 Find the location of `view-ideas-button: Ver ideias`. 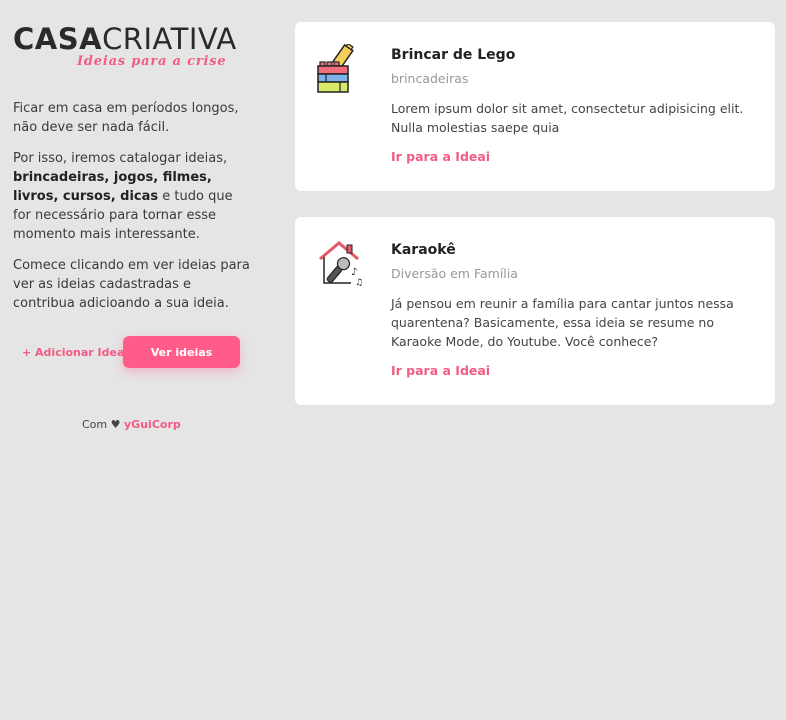

view-ideas-button: Ver ideias is located at coordinates (181, 352).